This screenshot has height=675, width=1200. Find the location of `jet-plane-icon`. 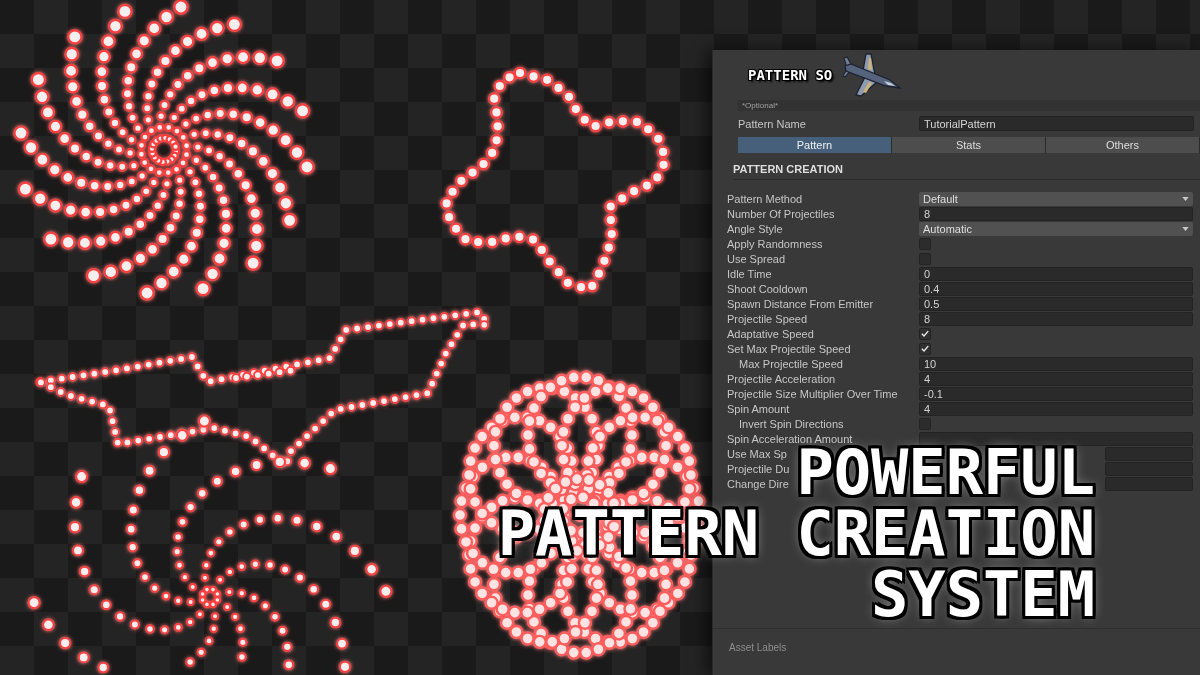

jet-plane-icon is located at coordinates (872, 75).